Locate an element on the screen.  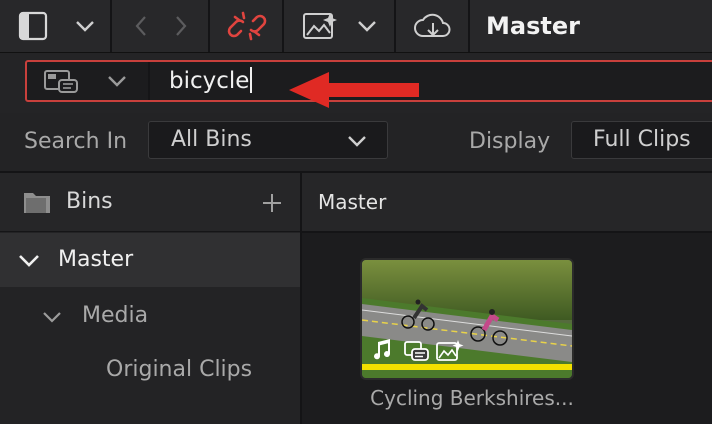
folder-icon is located at coordinates (37, 203).